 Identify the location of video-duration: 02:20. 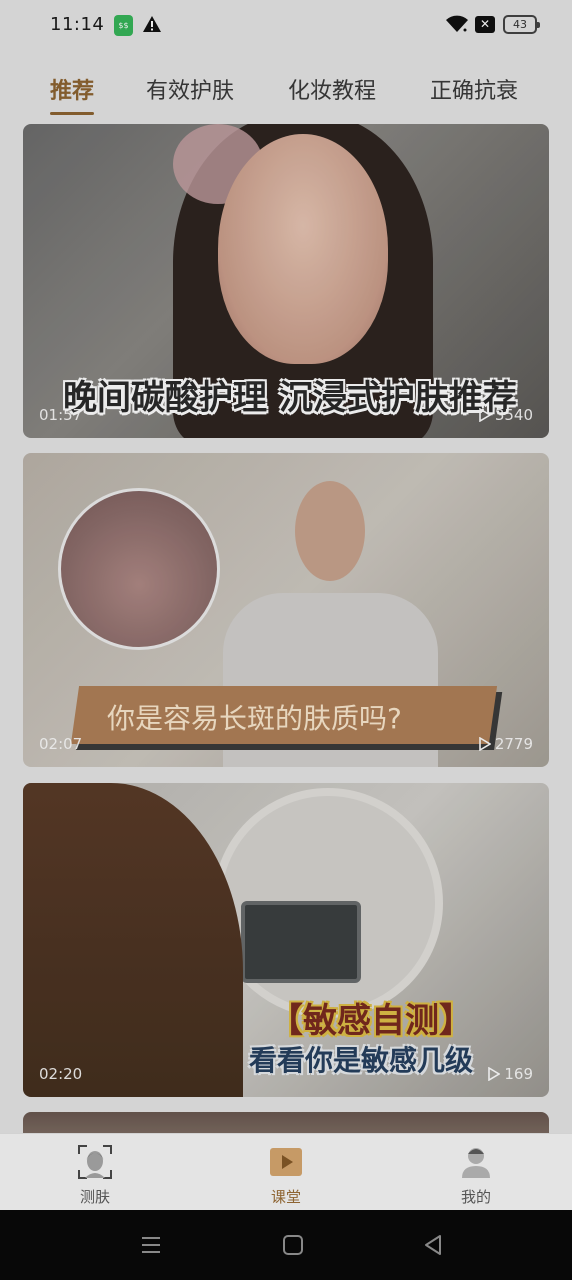
(61, 1074).